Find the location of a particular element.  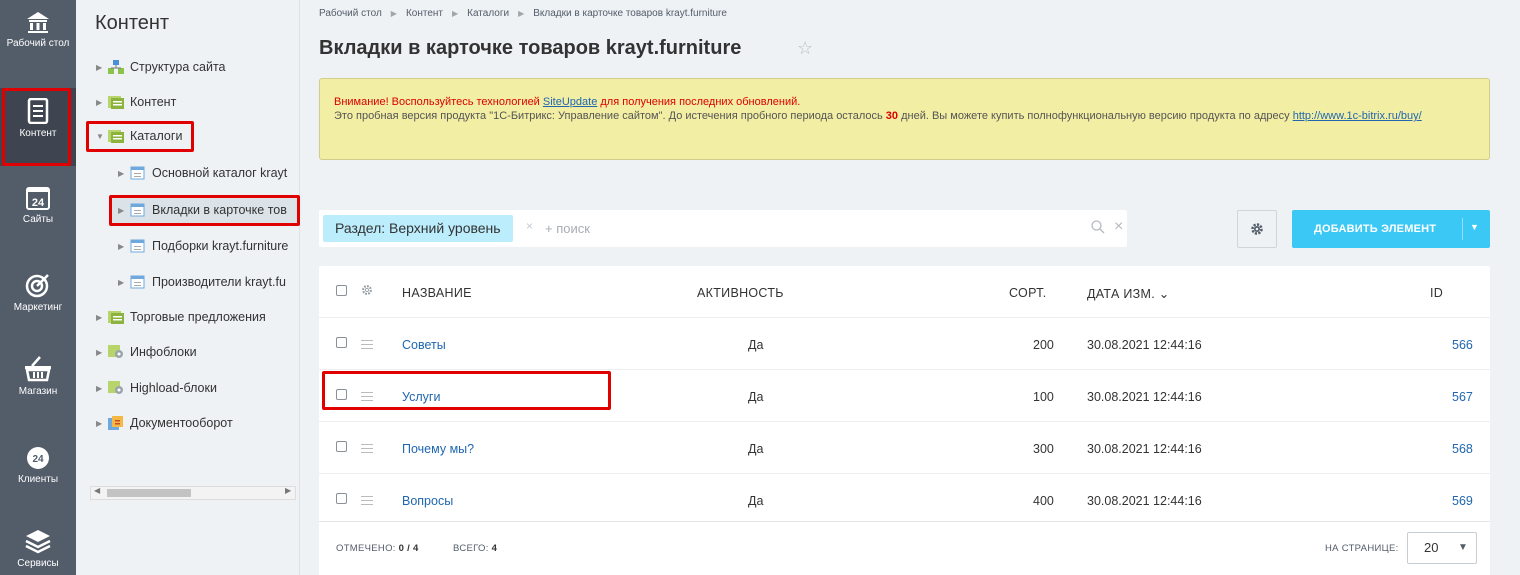

iblock-type-icon is located at coordinates (116, 102).